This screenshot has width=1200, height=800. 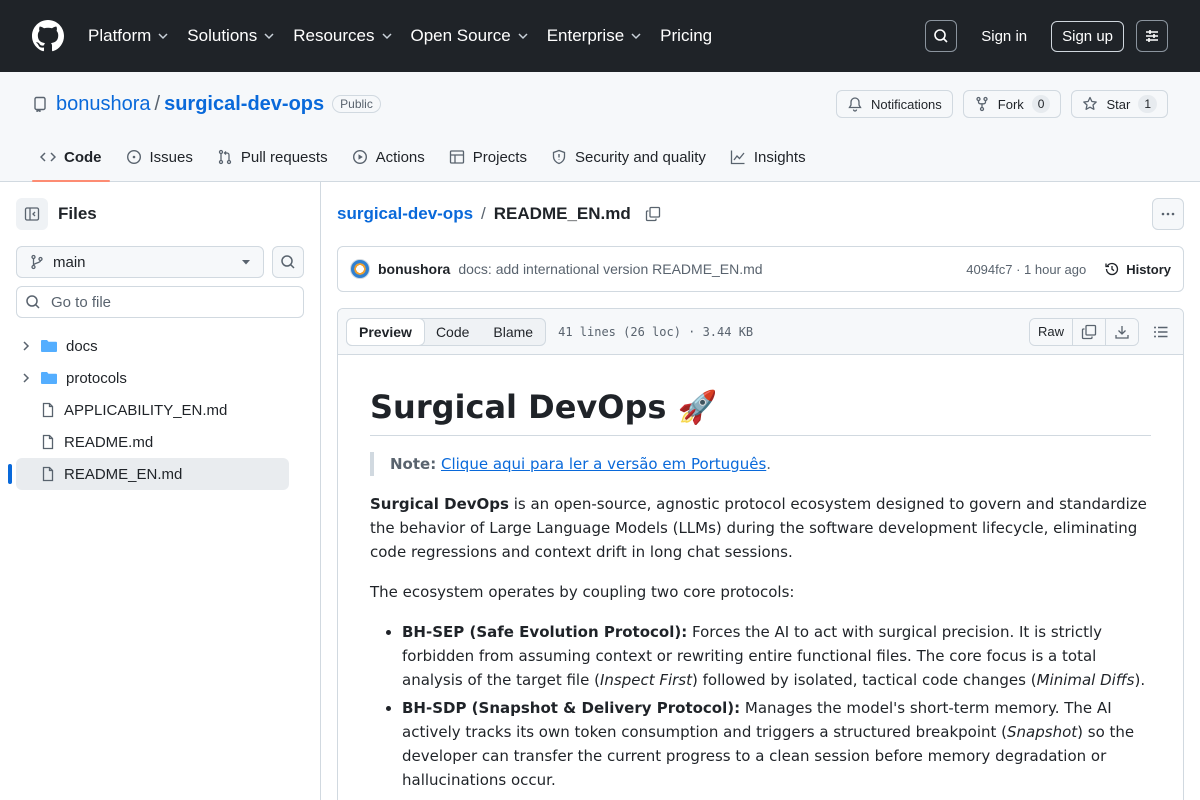 I want to click on code-tab: Code, so click(x=452, y=332).